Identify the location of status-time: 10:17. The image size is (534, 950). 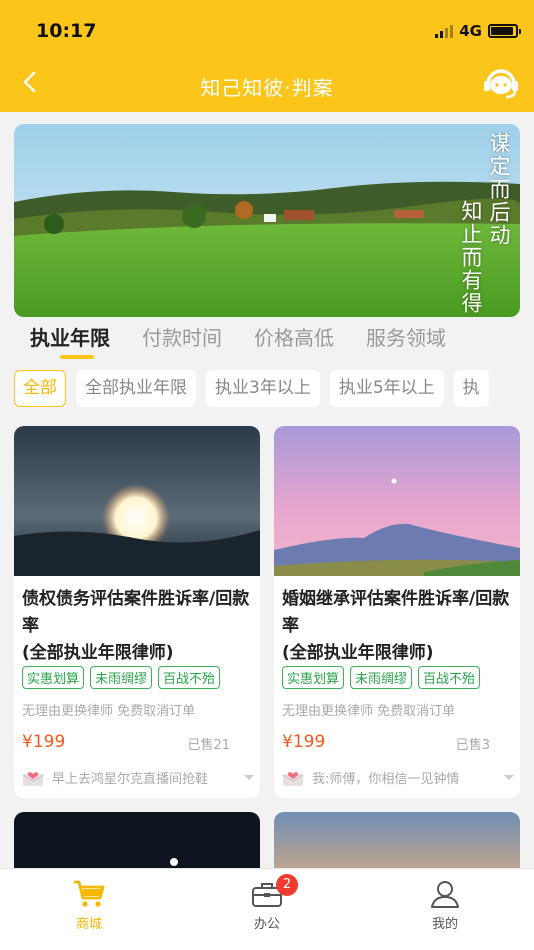
(66, 31).